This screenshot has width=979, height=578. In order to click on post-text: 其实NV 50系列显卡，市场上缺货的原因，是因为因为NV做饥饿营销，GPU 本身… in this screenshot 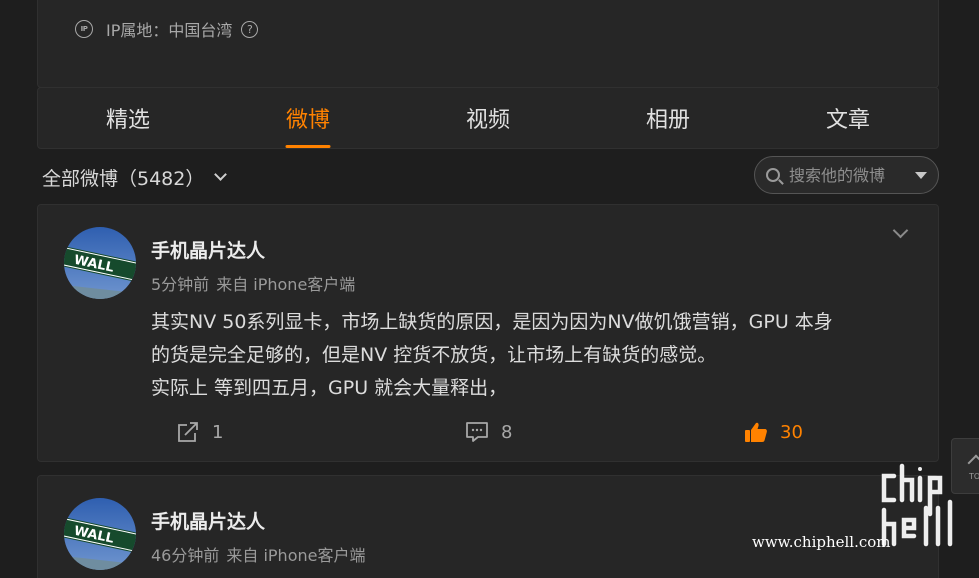, I will do `click(536, 355)`.